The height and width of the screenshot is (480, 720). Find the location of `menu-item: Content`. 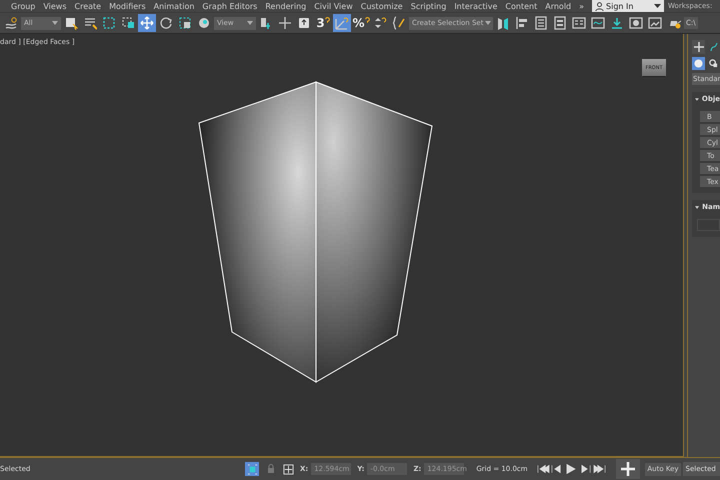

menu-item: Content is located at coordinates (523, 6).